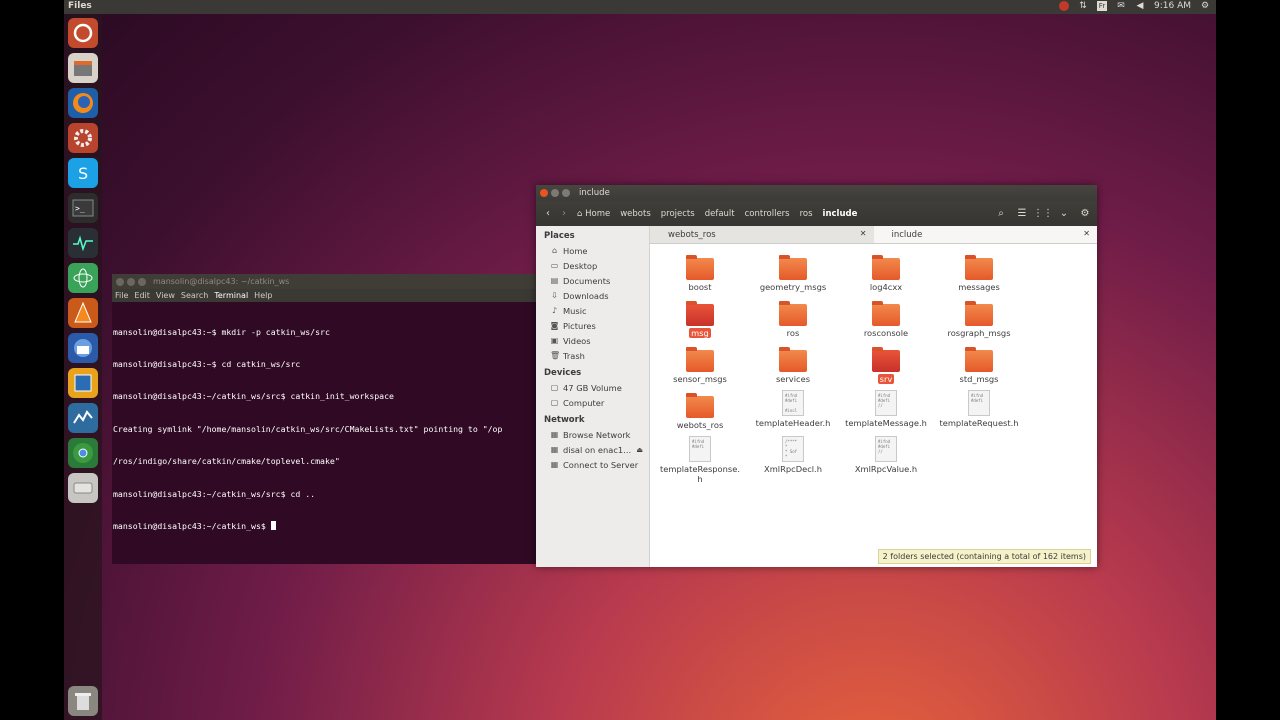 The image size is (1280, 720). I want to click on sidebar-item-documents: ▤ Documents, so click(592, 280).